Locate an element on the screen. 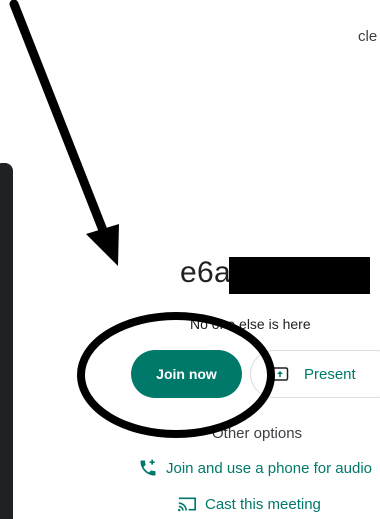 The height and width of the screenshot is (519, 380). meeting-code: e6a is located at coordinates (205, 272).